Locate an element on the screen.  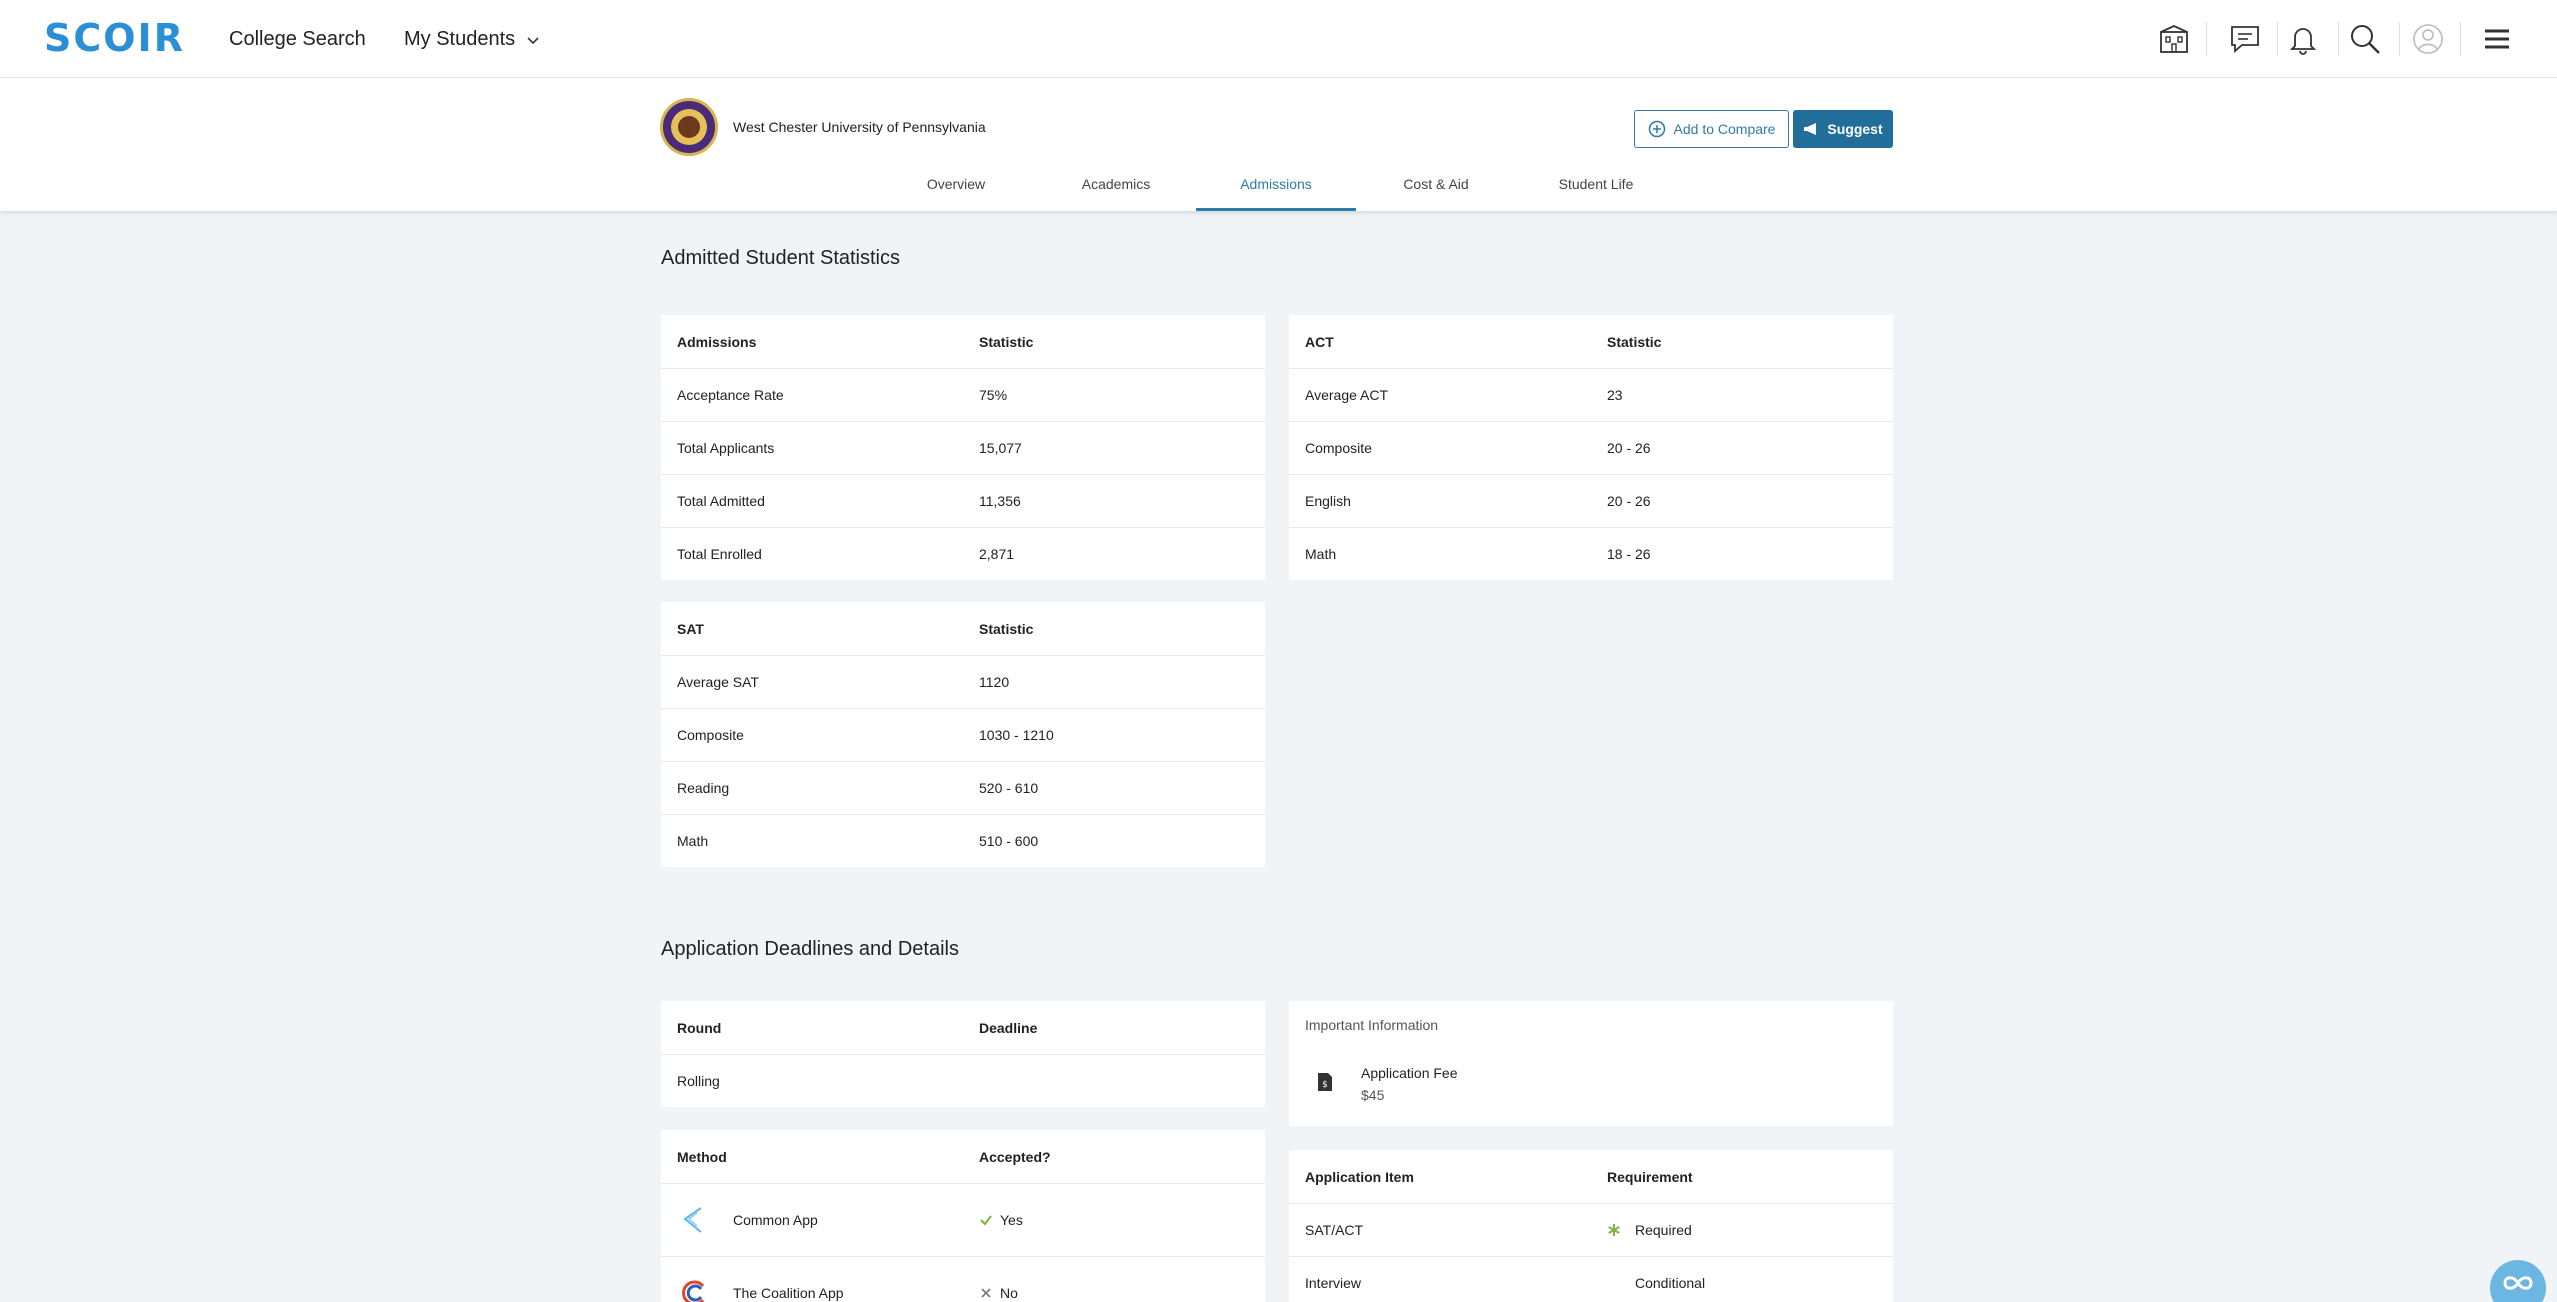
tab-overview: Overview is located at coordinates (956, 189).